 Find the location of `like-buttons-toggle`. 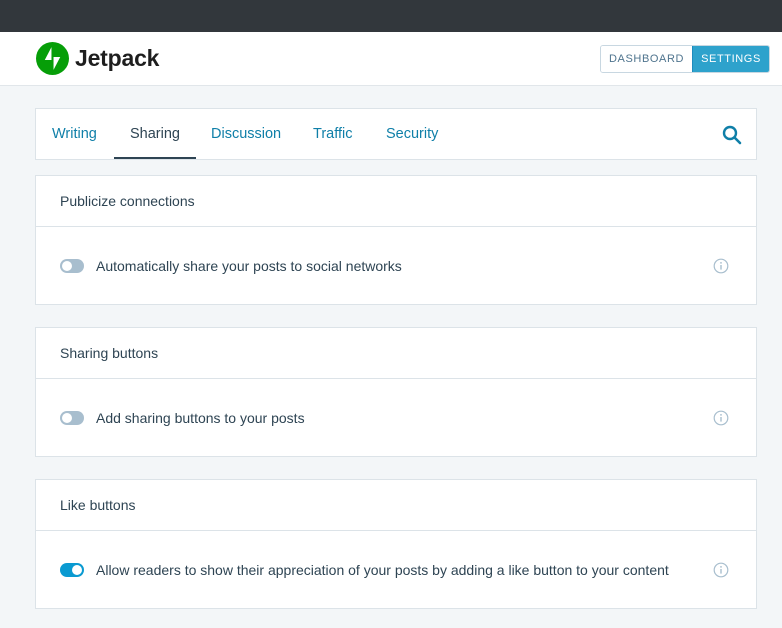

like-buttons-toggle is located at coordinates (72, 570).